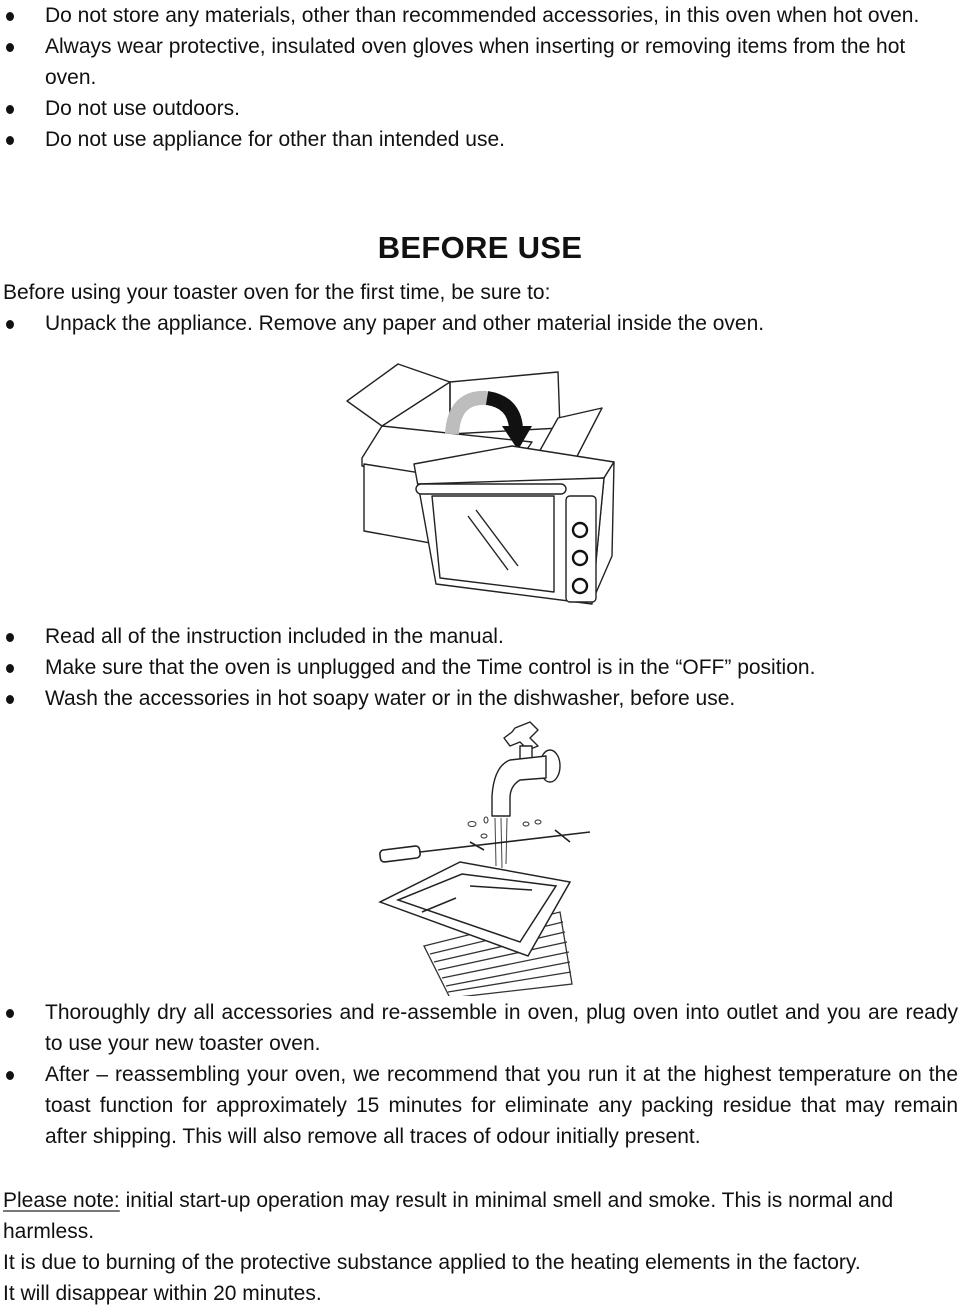 The image size is (960, 1311). Describe the element at coordinates (162, 1293) in the screenshot. I see `note-duration: It will disappear within 20 minutes.` at that location.